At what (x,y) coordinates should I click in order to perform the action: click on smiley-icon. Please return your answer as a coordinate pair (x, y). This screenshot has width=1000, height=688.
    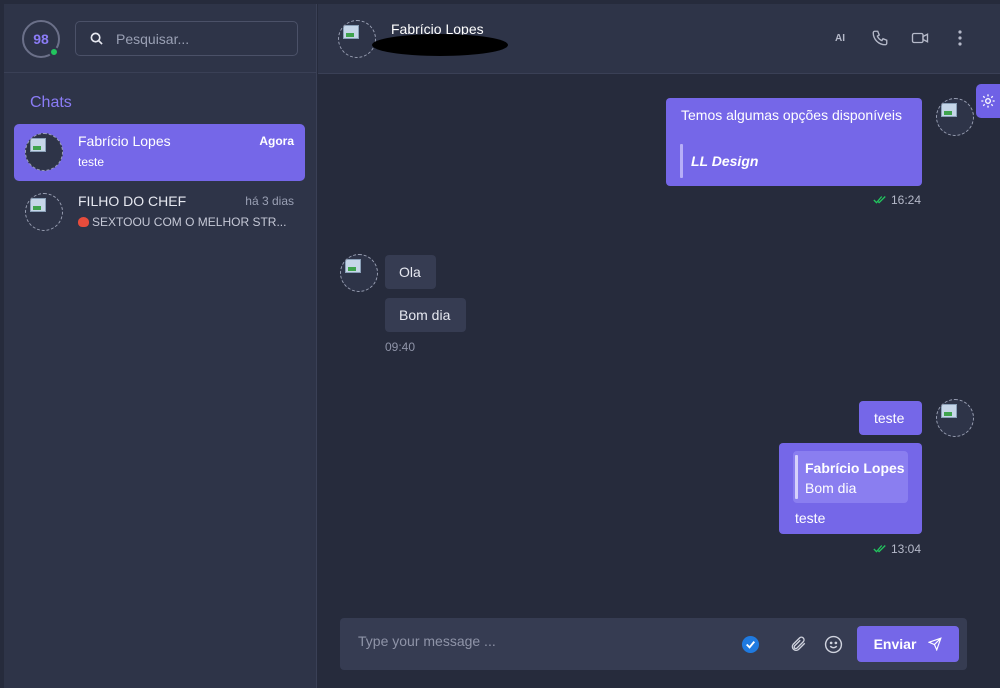
    Looking at the image, I should click on (833, 644).